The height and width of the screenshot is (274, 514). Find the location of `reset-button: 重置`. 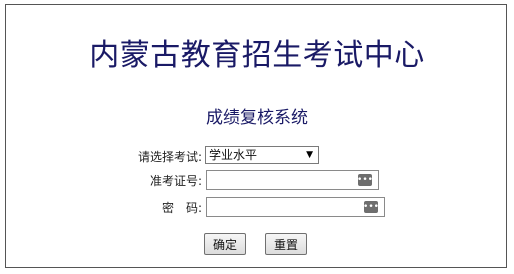

reset-button: 重置 is located at coordinates (286, 244).